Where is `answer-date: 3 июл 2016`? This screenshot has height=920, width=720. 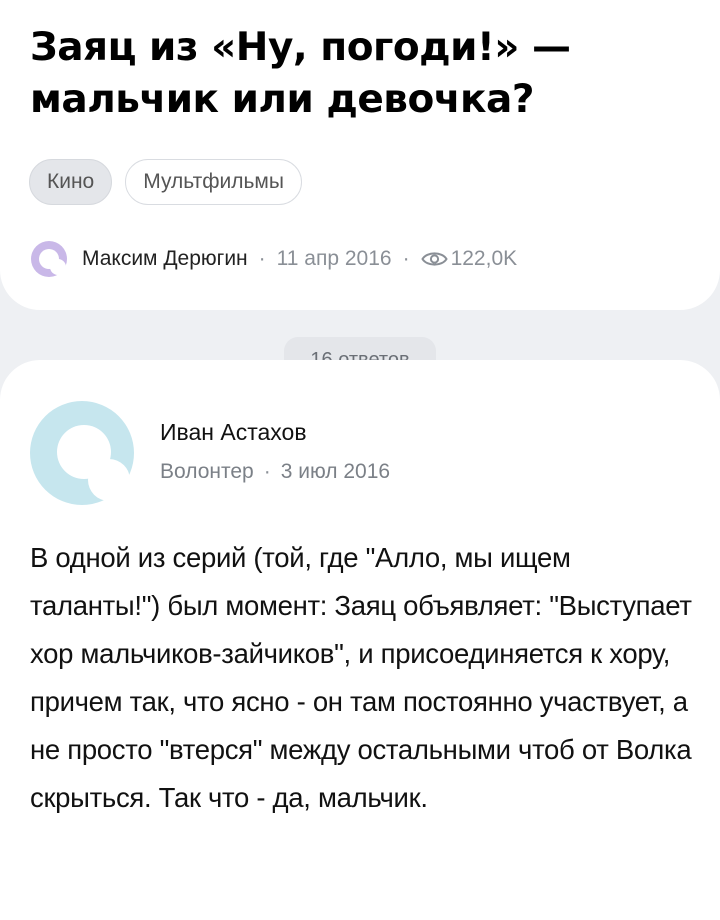 answer-date: 3 июл 2016 is located at coordinates (335, 471).